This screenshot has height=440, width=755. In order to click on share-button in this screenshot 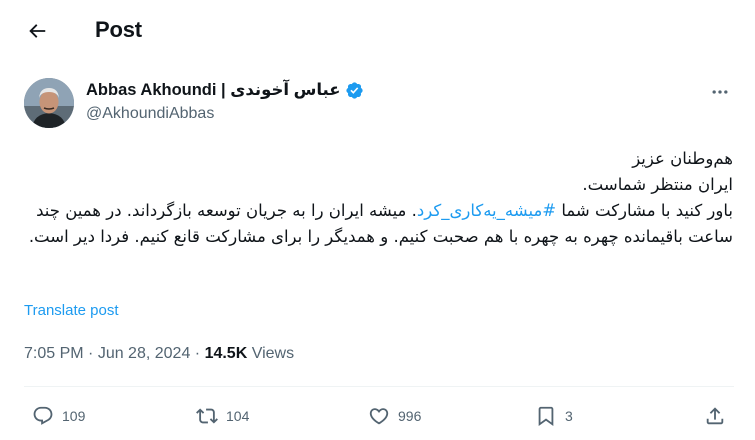, I will do `click(715, 416)`.